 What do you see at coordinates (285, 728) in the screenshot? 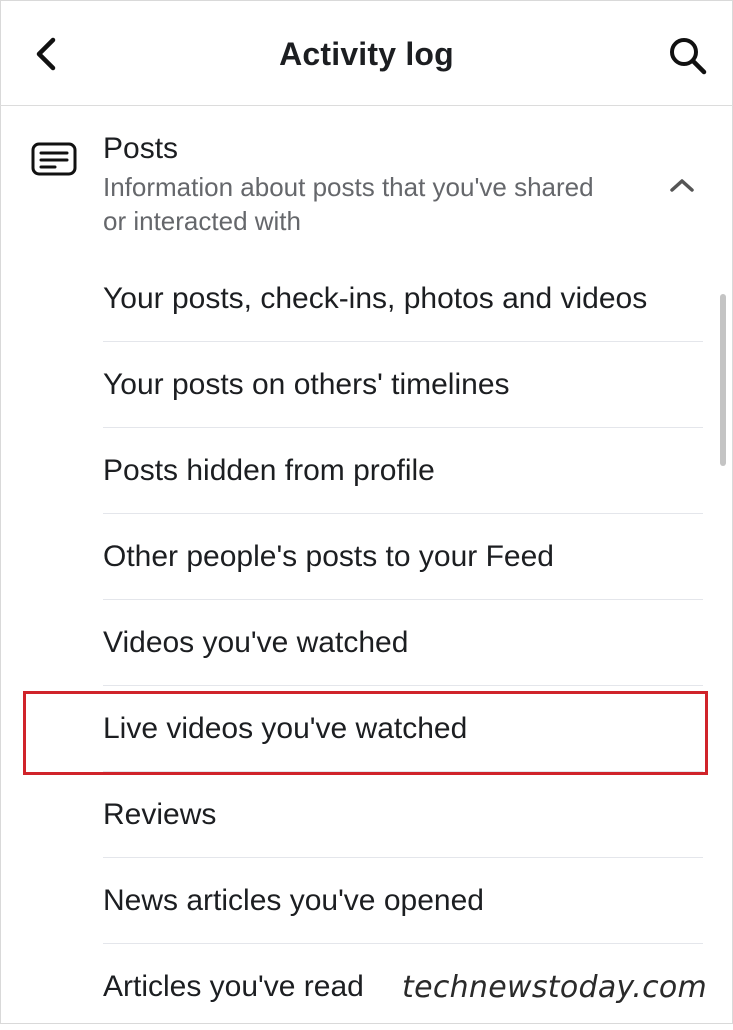
I see `list-item-label: Live videos you've watched` at bounding box center [285, 728].